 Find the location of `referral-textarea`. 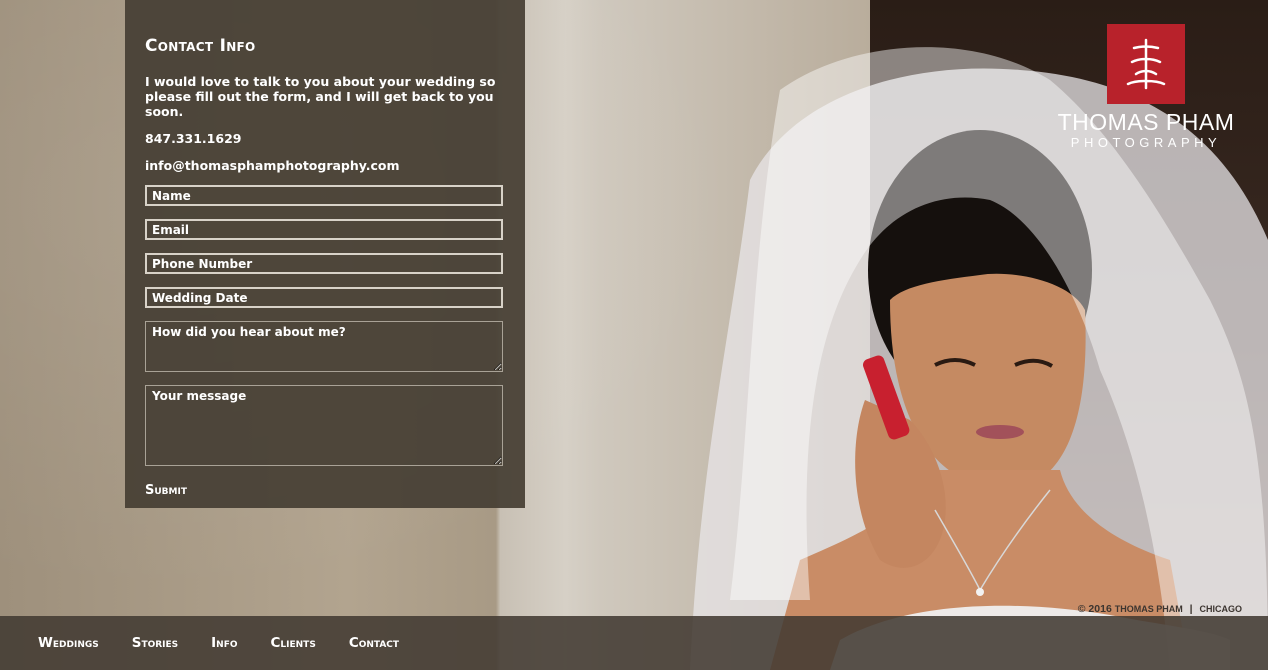

referral-textarea is located at coordinates (324, 346).